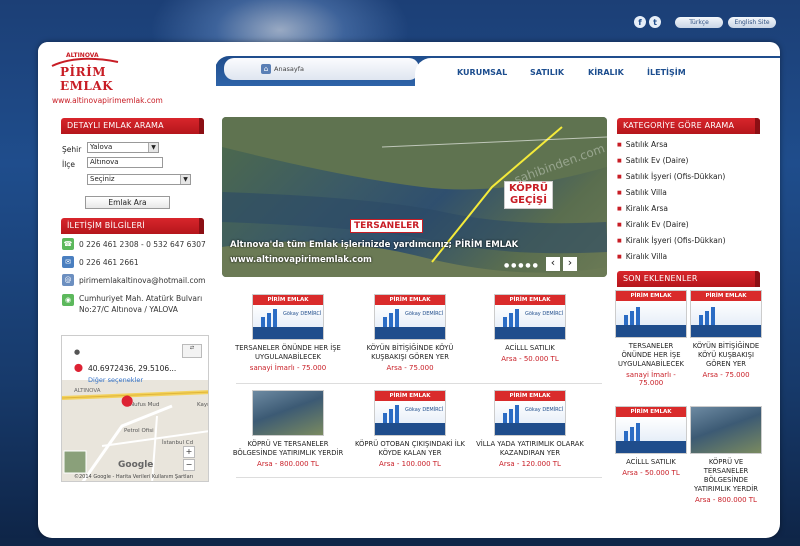 The width and height of the screenshot is (800, 546). I want to click on map-label-kayi: Kayı, so click(203, 405).